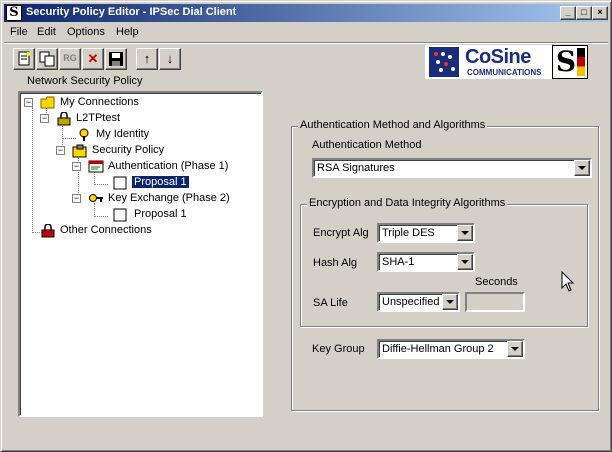 This screenshot has height=452, width=612. I want to click on arrow-down-icon: ↓, so click(170, 58).